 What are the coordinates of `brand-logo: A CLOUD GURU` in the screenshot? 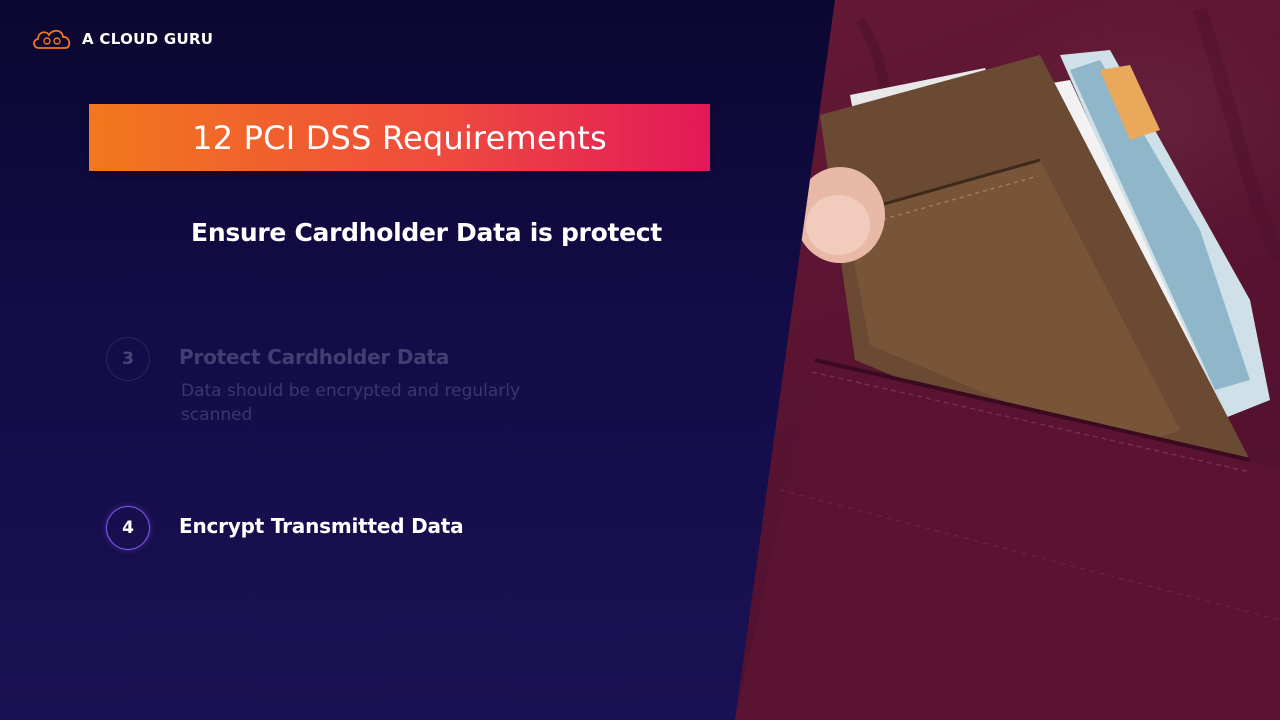 It's located at (121, 39).